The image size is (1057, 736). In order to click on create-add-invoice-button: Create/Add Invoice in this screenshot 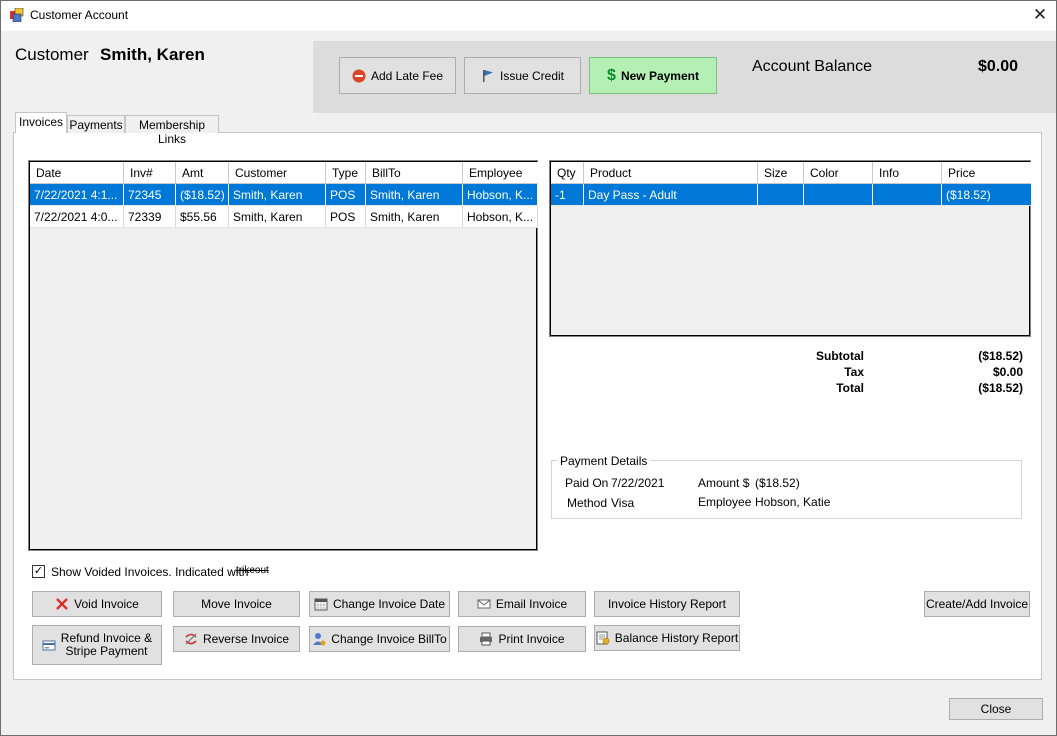, I will do `click(977, 604)`.